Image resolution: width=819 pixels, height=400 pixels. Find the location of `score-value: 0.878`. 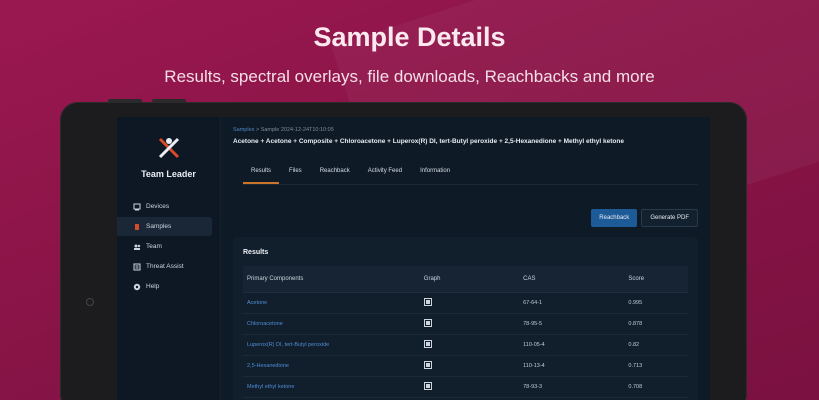

score-value: 0.878 is located at coordinates (635, 324).